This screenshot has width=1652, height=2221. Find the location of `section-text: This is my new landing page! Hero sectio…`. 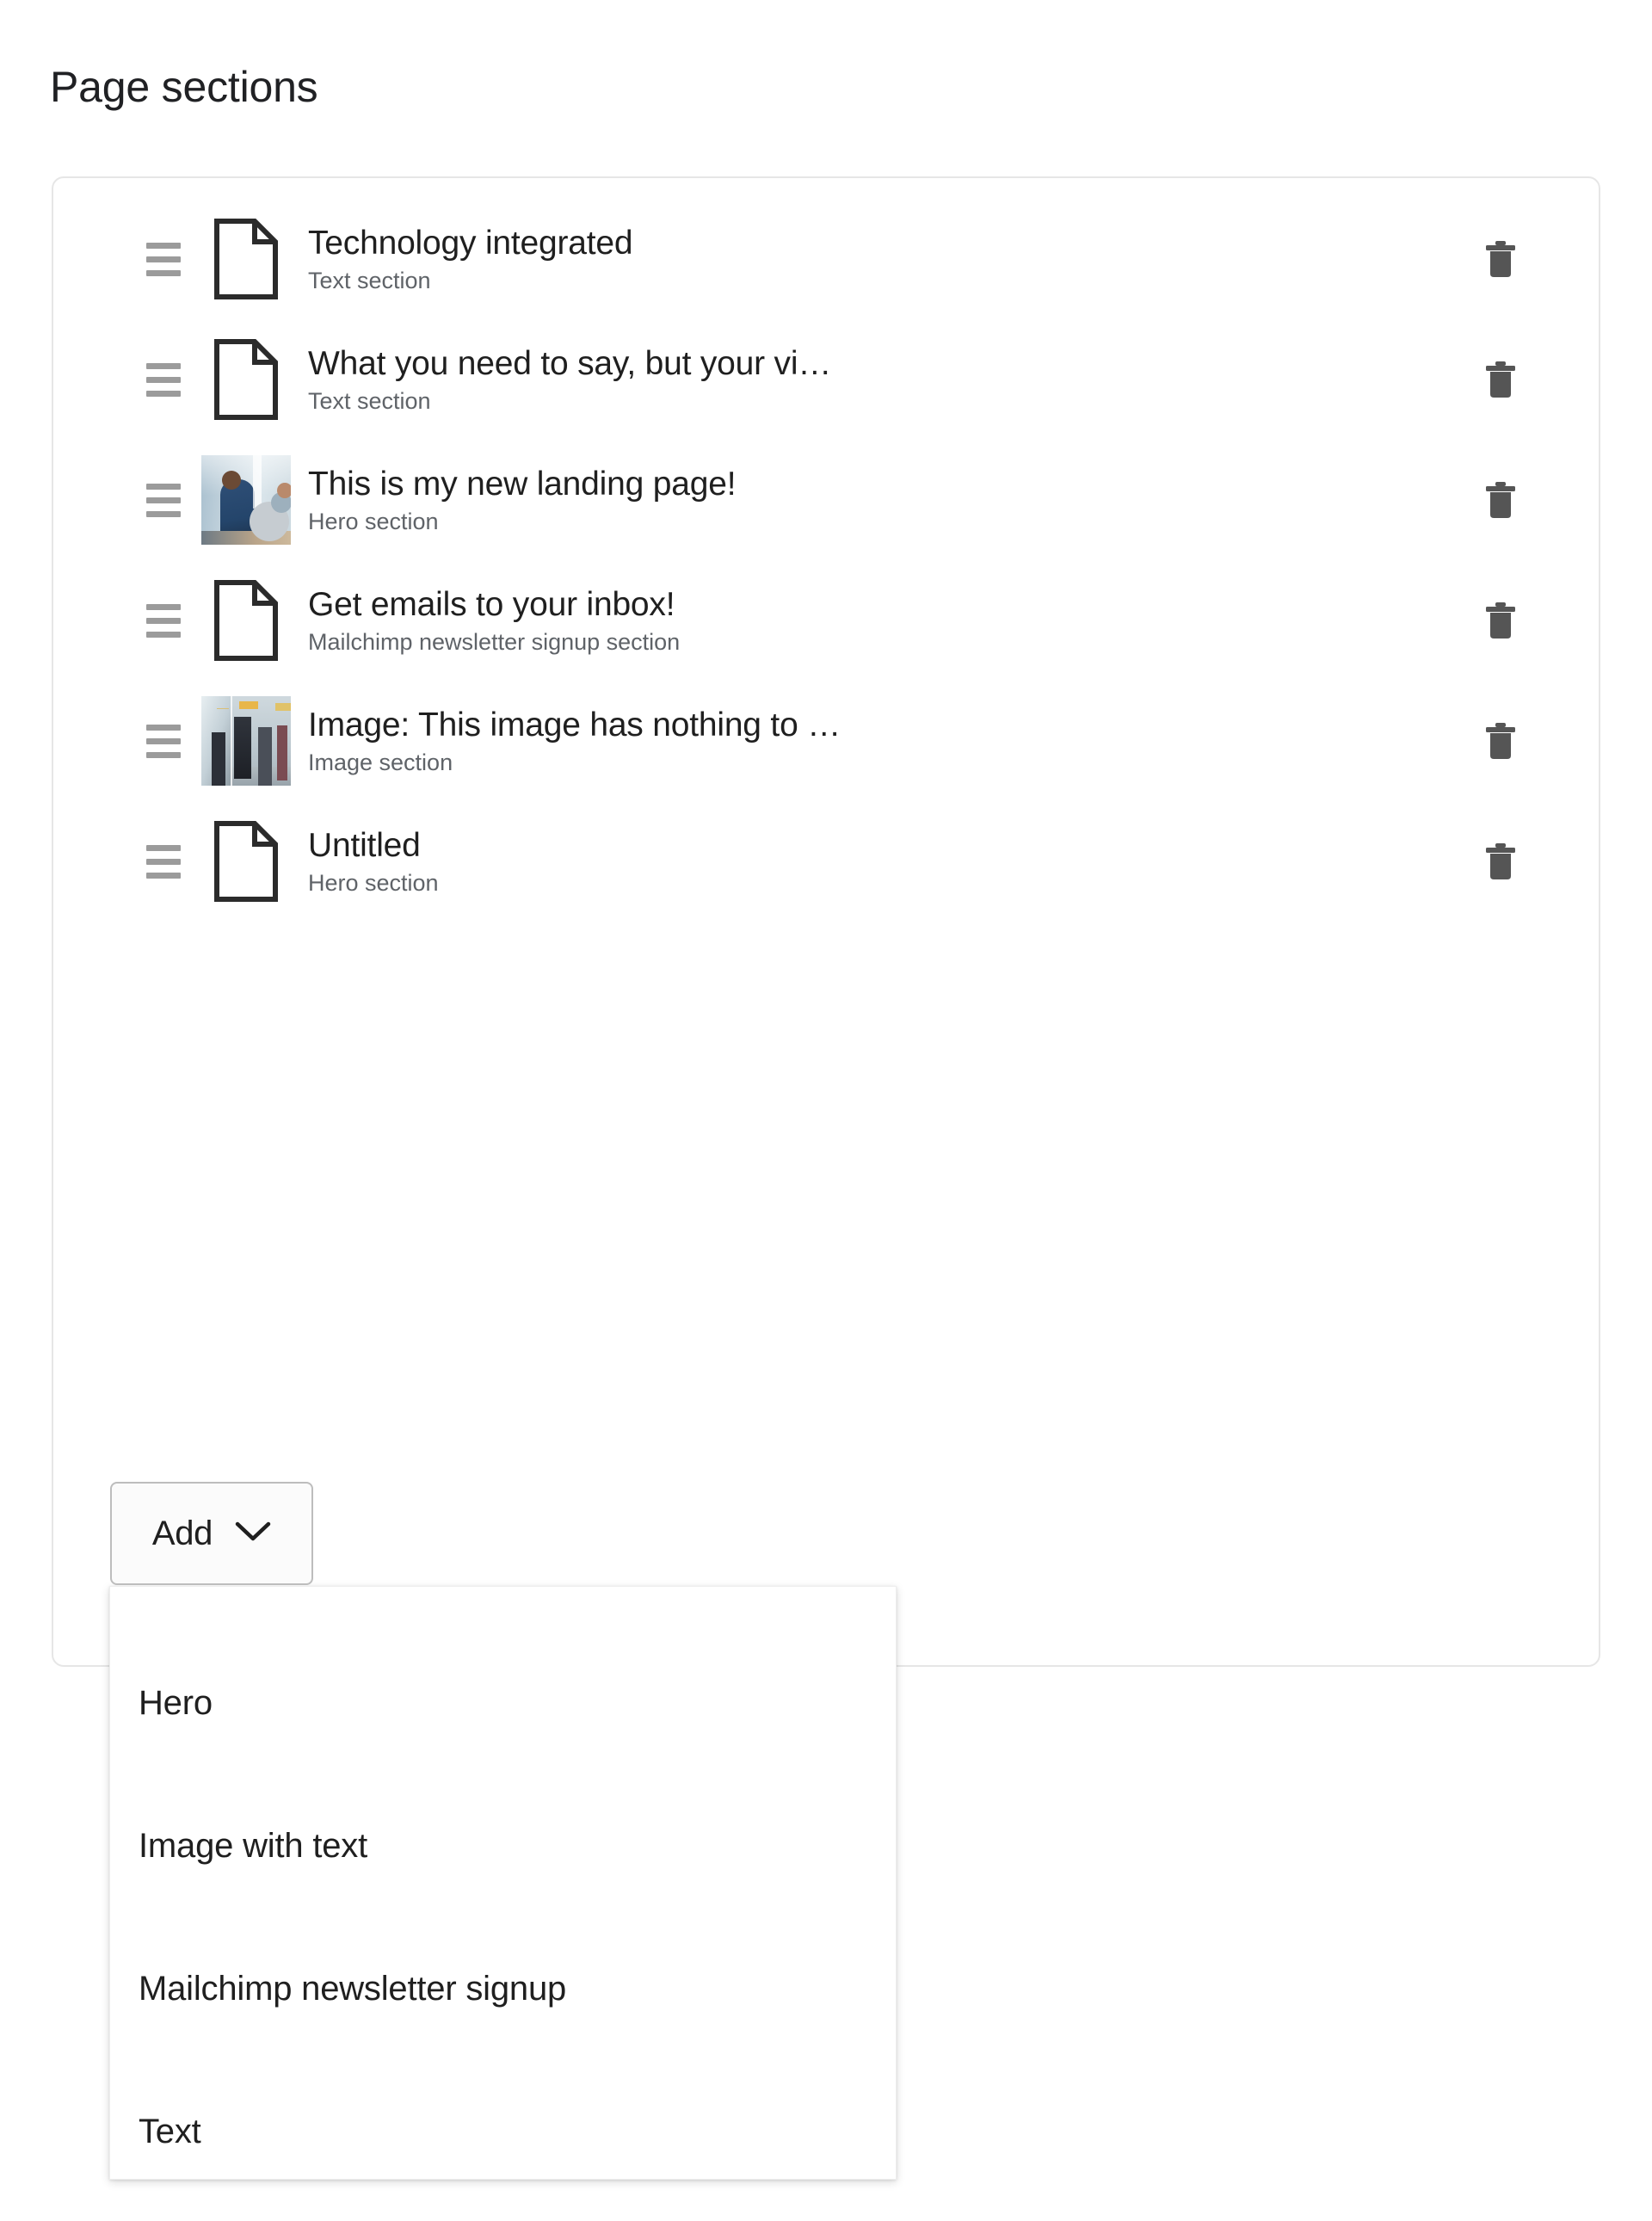

section-text: This is my new landing page! Hero sectio… is located at coordinates (878, 500).